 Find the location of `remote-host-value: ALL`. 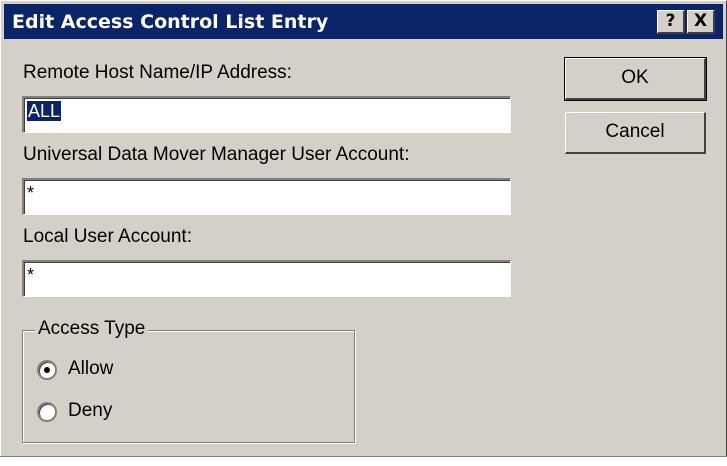

remote-host-value: ALL is located at coordinates (44, 111).